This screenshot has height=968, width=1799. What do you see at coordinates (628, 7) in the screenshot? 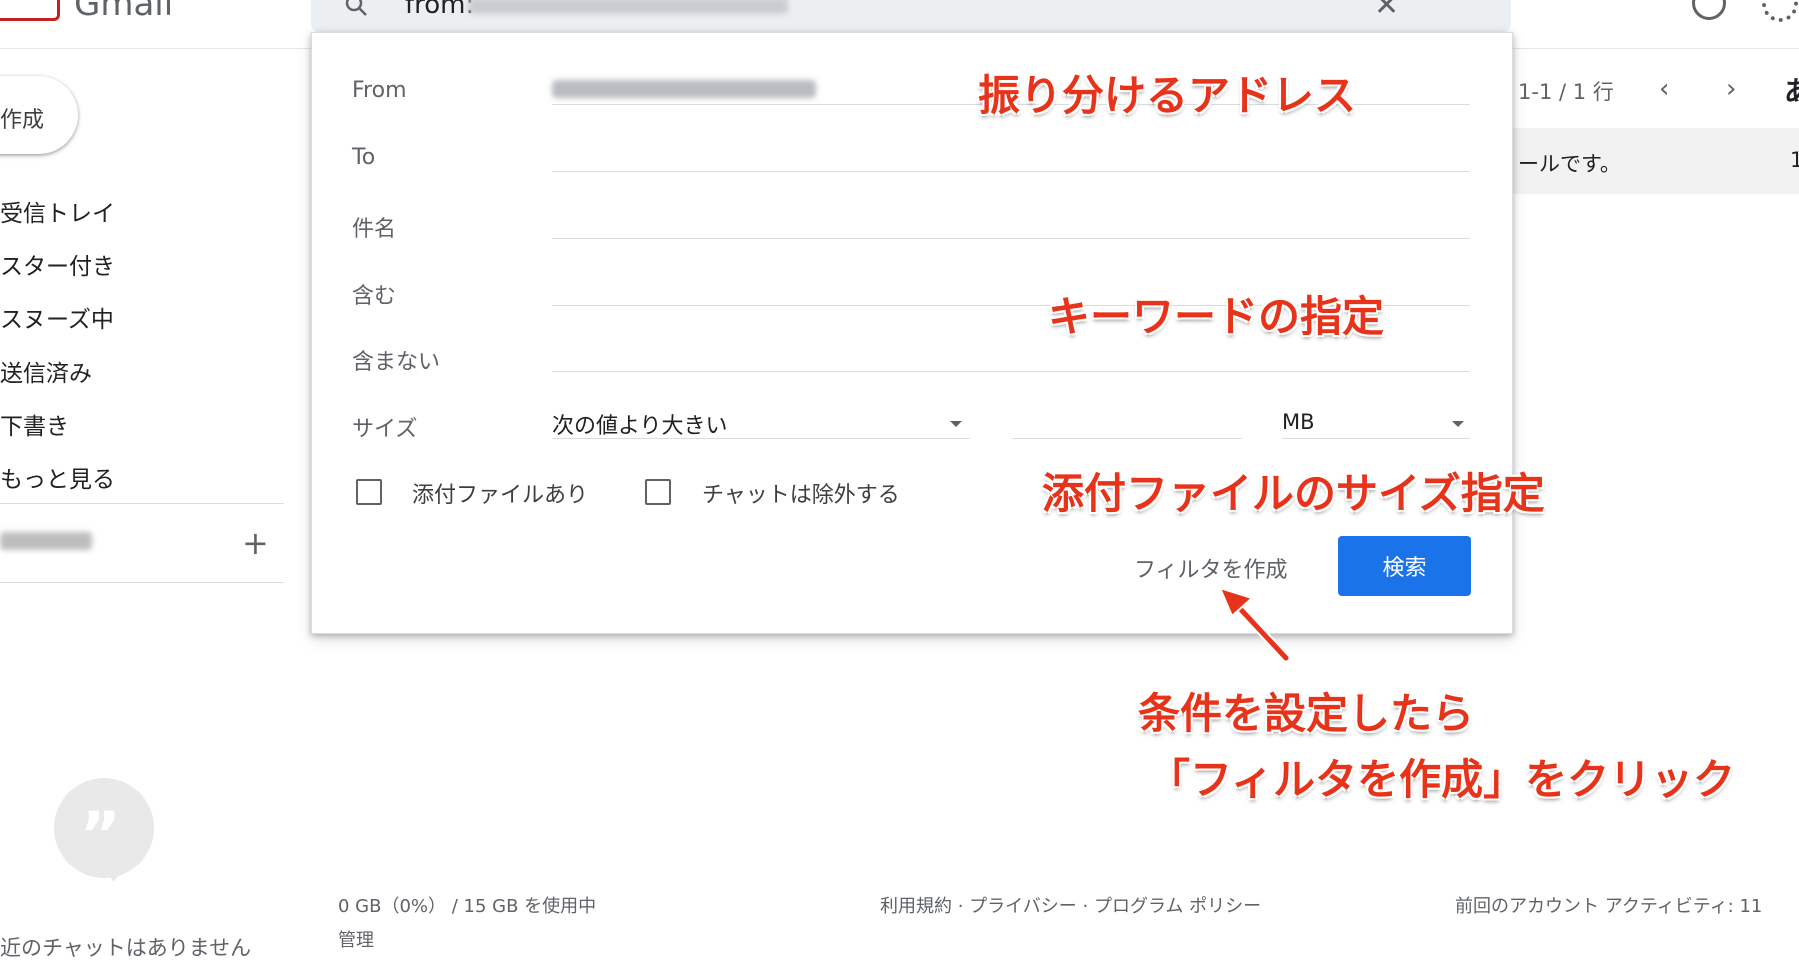
I see `search-query-redacted` at bounding box center [628, 7].